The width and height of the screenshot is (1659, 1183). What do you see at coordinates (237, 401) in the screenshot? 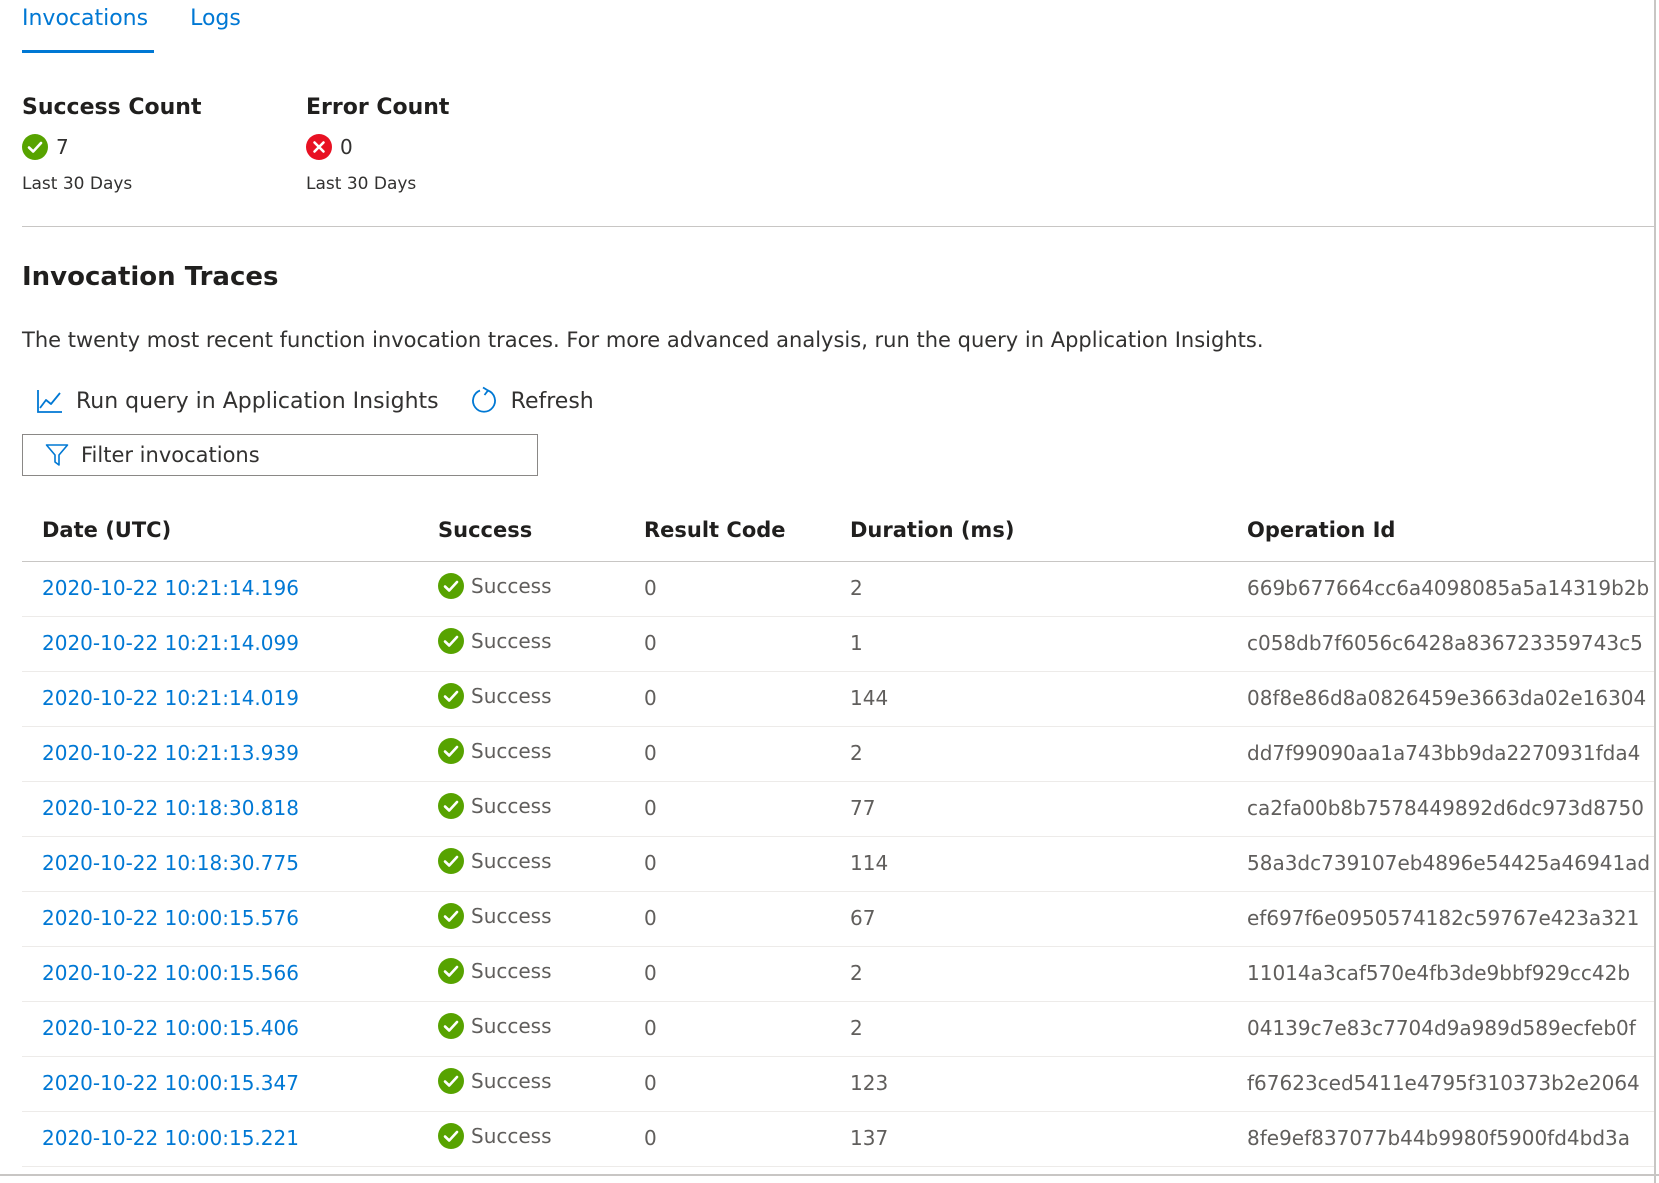
I see `run-query-button: Run query in Application Insights` at bounding box center [237, 401].